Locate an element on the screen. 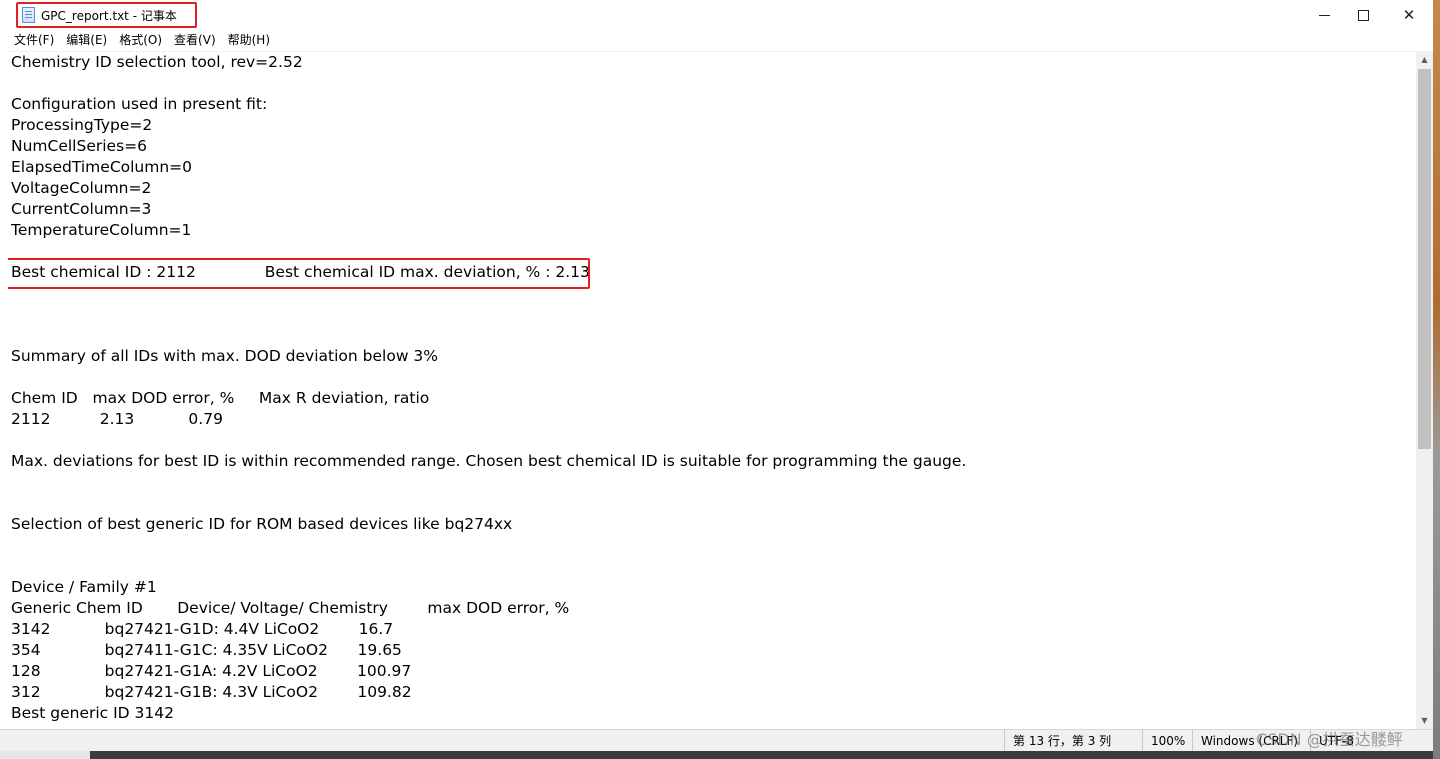 The width and height of the screenshot is (1440, 759). menu-format: 格式(O) is located at coordinates (140, 40).